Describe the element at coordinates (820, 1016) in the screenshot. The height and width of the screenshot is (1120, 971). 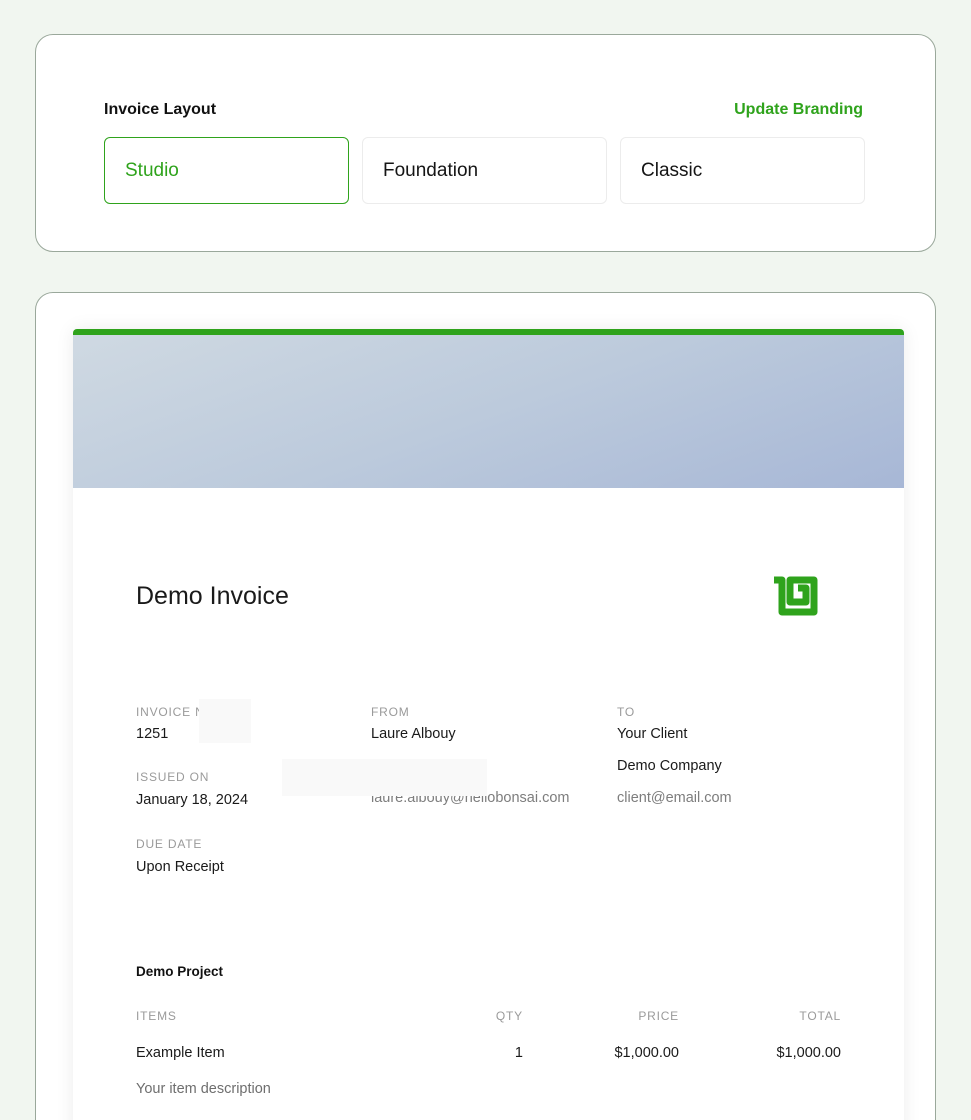
I see `table-header-total: TOTAL` at that location.